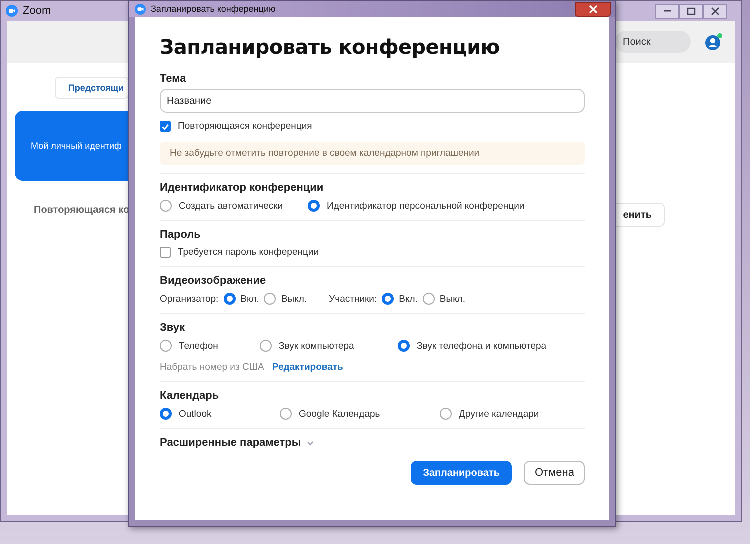 The width and height of the screenshot is (750, 544). Describe the element at coordinates (198, 346) in the screenshot. I see `option-label: Телефон` at that location.